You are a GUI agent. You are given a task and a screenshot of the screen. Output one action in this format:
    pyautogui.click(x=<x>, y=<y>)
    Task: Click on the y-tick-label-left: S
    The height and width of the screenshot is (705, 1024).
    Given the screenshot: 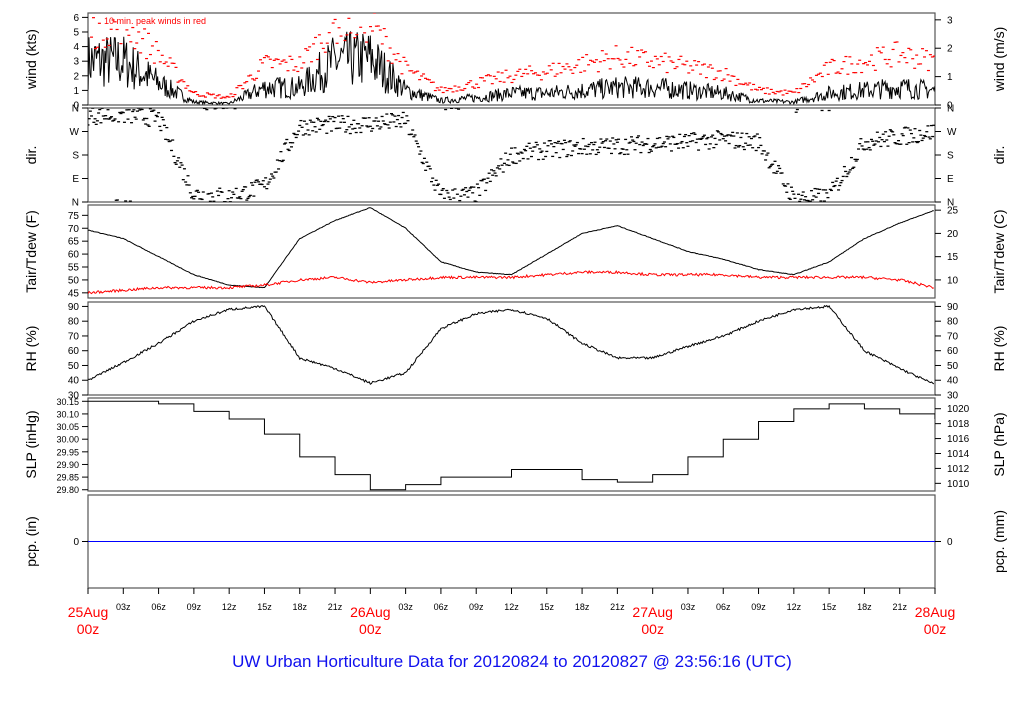 What is the action you would take?
    pyautogui.click(x=75, y=156)
    